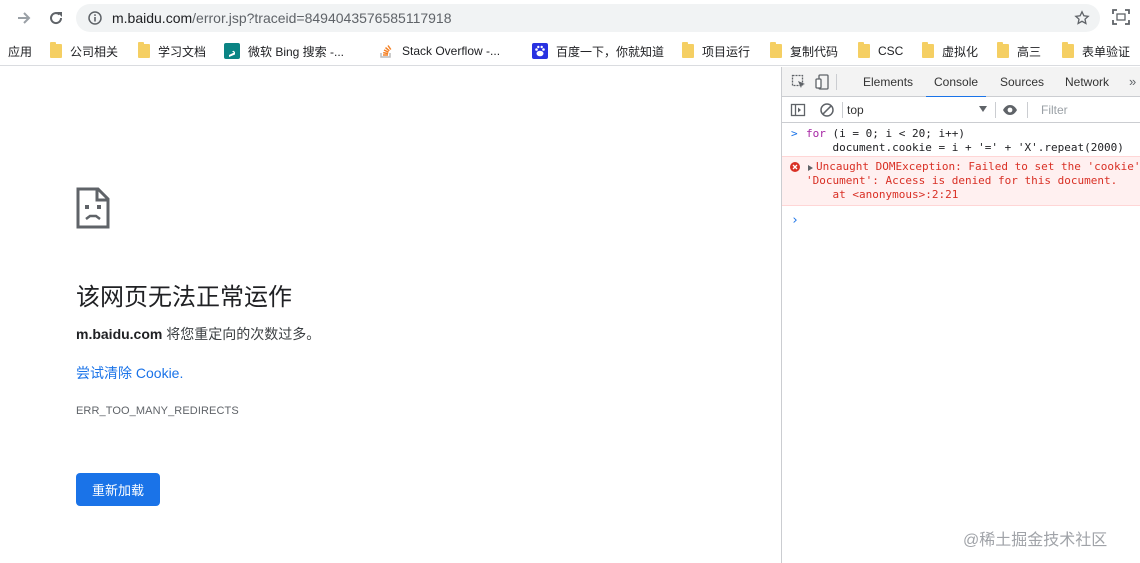 This screenshot has width=1140, height=563. Describe the element at coordinates (94, 51) in the screenshot. I see `bookmark-label: 公司相关` at that location.